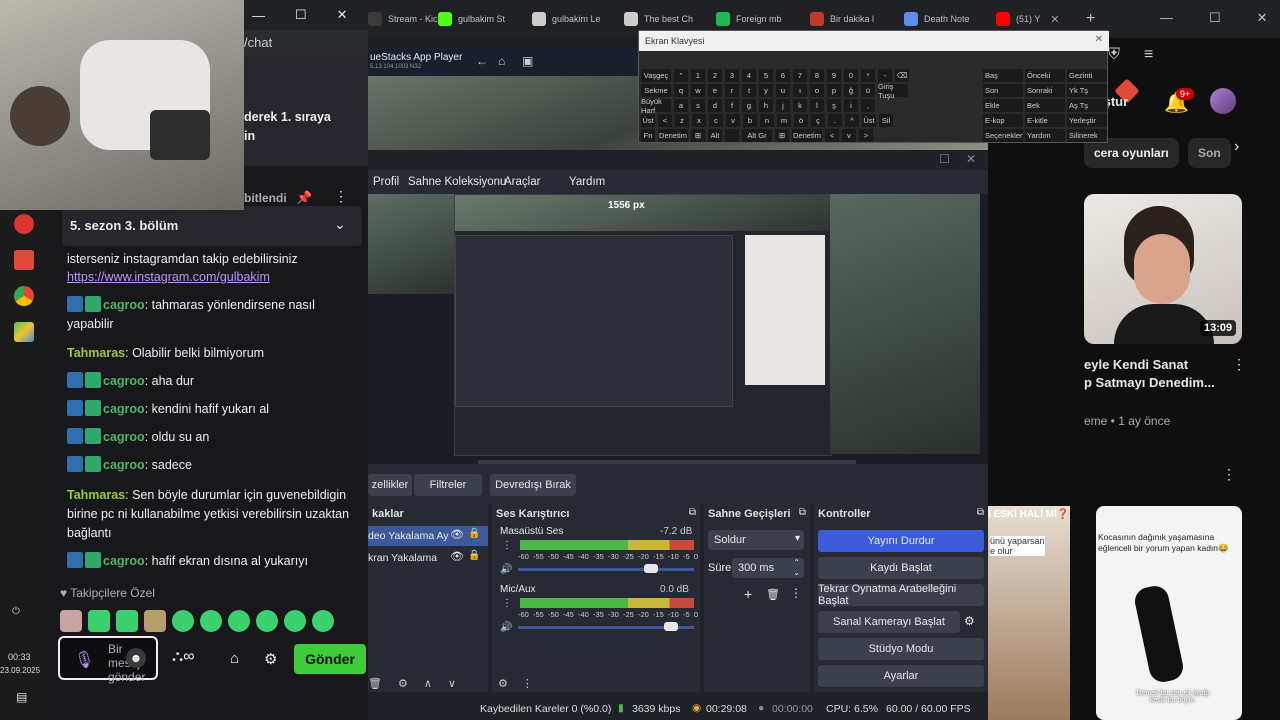 The width and height of the screenshot is (1280, 720). What do you see at coordinates (606, 569) in the screenshot?
I see `volume-slider` at bounding box center [606, 569].